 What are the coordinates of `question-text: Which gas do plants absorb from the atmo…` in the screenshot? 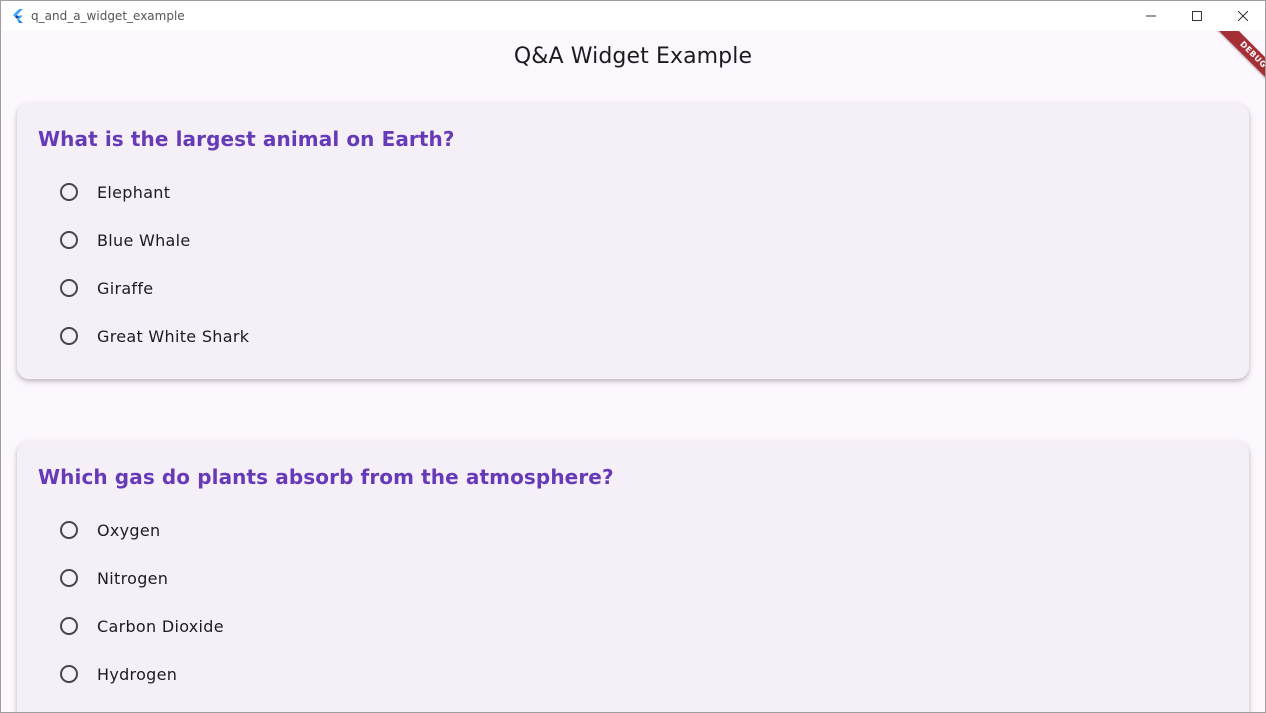 It's located at (326, 477).